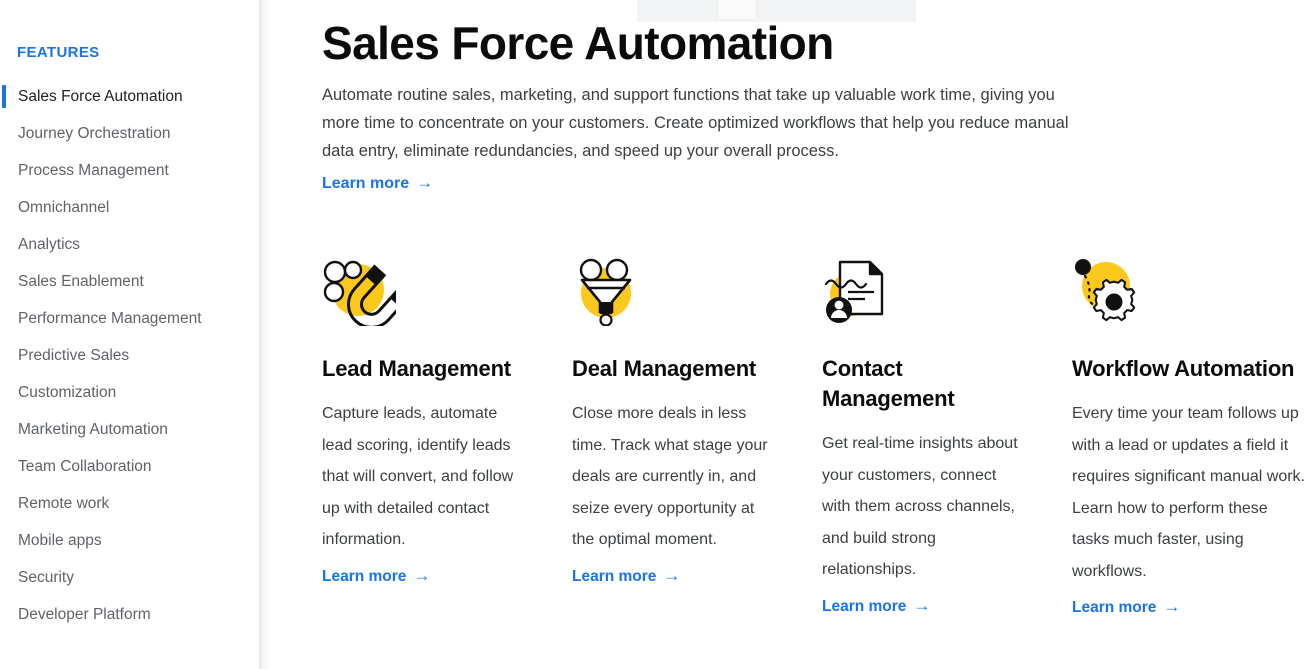  I want to click on sidebar-item-analytics: Analytics, so click(129, 244).